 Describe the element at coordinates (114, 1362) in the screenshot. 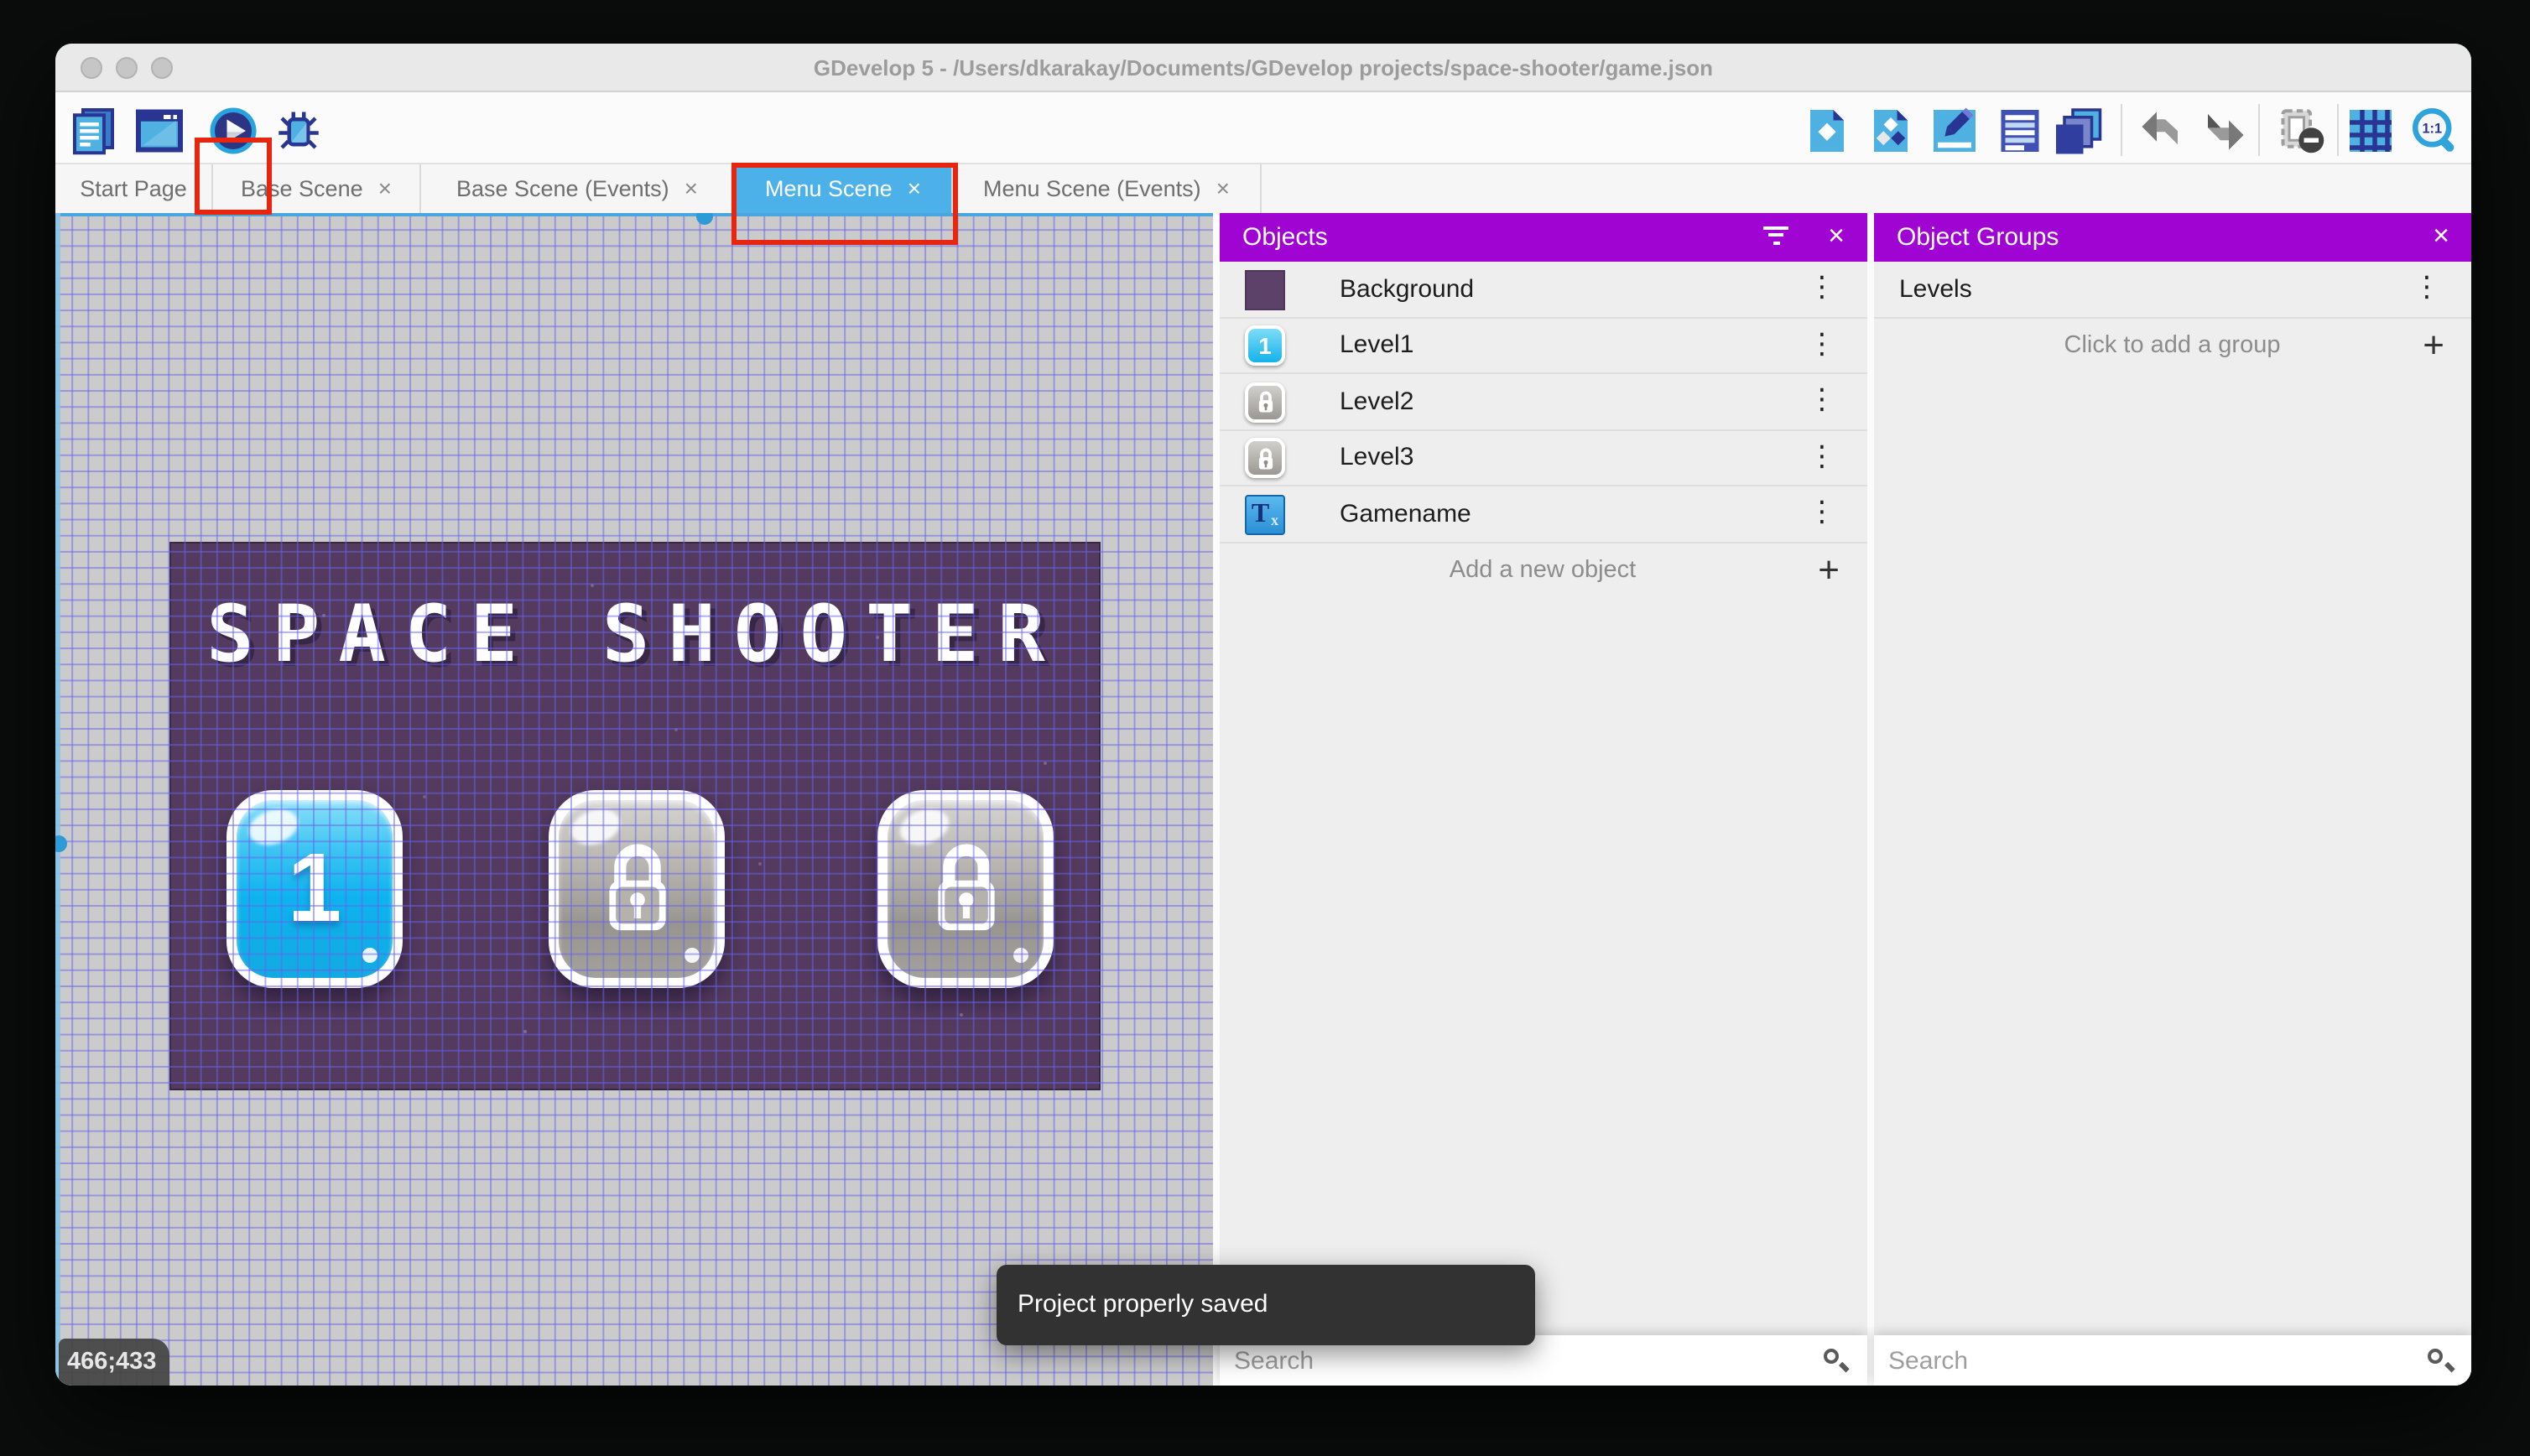

I see `cursor-coordinates-badge: 466;433` at that location.